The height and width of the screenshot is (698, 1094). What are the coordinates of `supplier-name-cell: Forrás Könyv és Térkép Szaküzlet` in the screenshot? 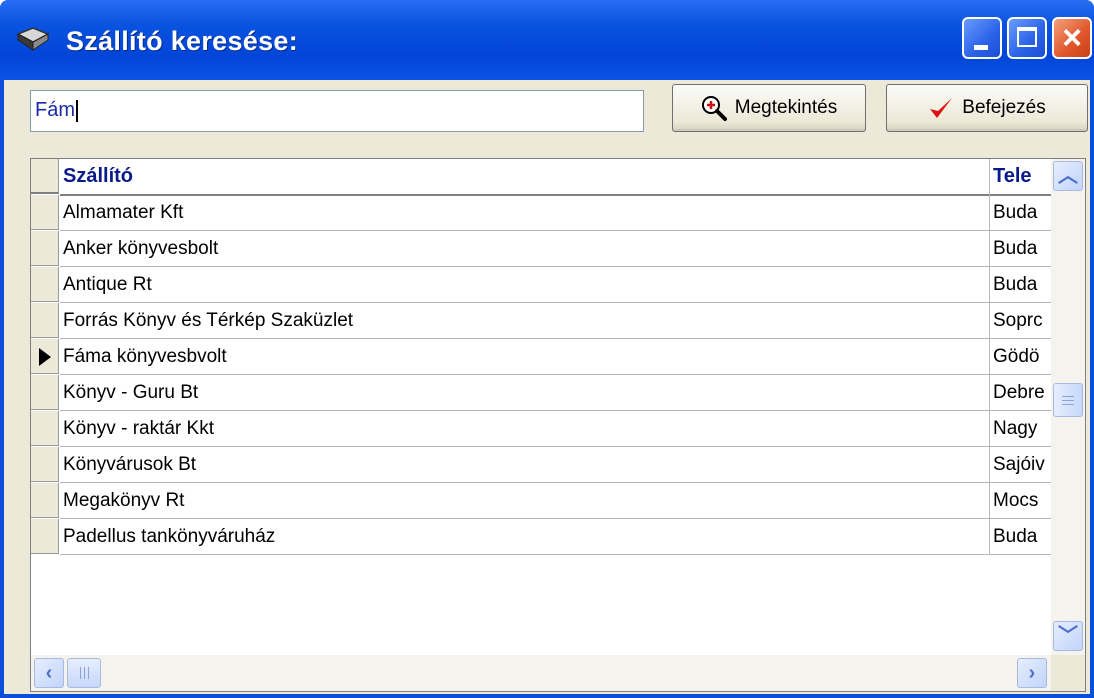 It's located at (525, 321).